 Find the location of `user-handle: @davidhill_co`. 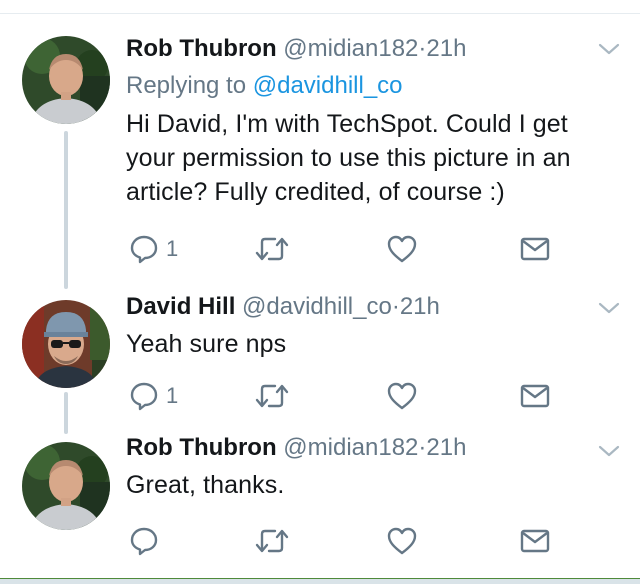

user-handle: @davidhill_co is located at coordinates (317, 306).